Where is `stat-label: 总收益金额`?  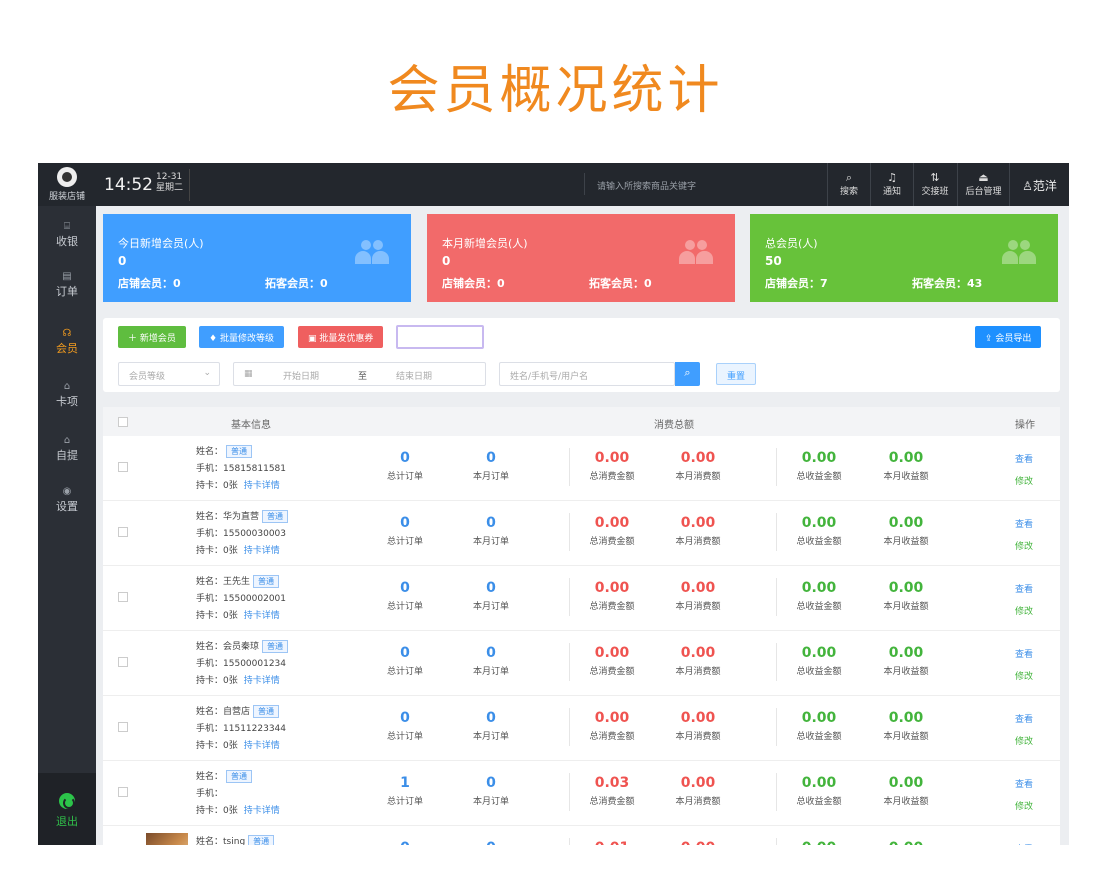 stat-label: 总收益金额 is located at coordinates (819, 607).